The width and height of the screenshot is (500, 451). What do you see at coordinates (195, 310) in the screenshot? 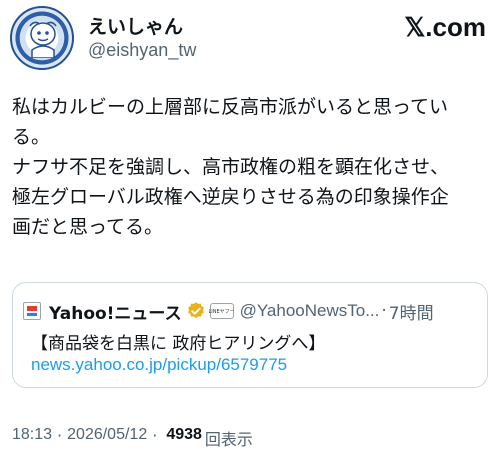
I see `gold-verified-badge-icon` at bounding box center [195, 310].